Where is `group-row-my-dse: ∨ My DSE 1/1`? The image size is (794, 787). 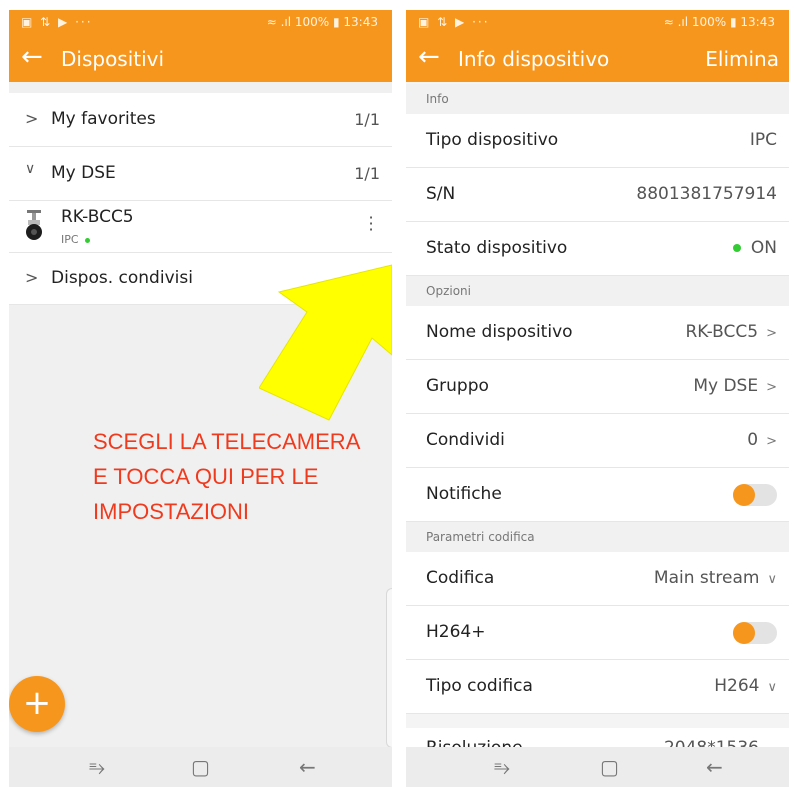
group-row-my-dse: ∨ My DSE 1/1 is located at coordinates (200, 174).